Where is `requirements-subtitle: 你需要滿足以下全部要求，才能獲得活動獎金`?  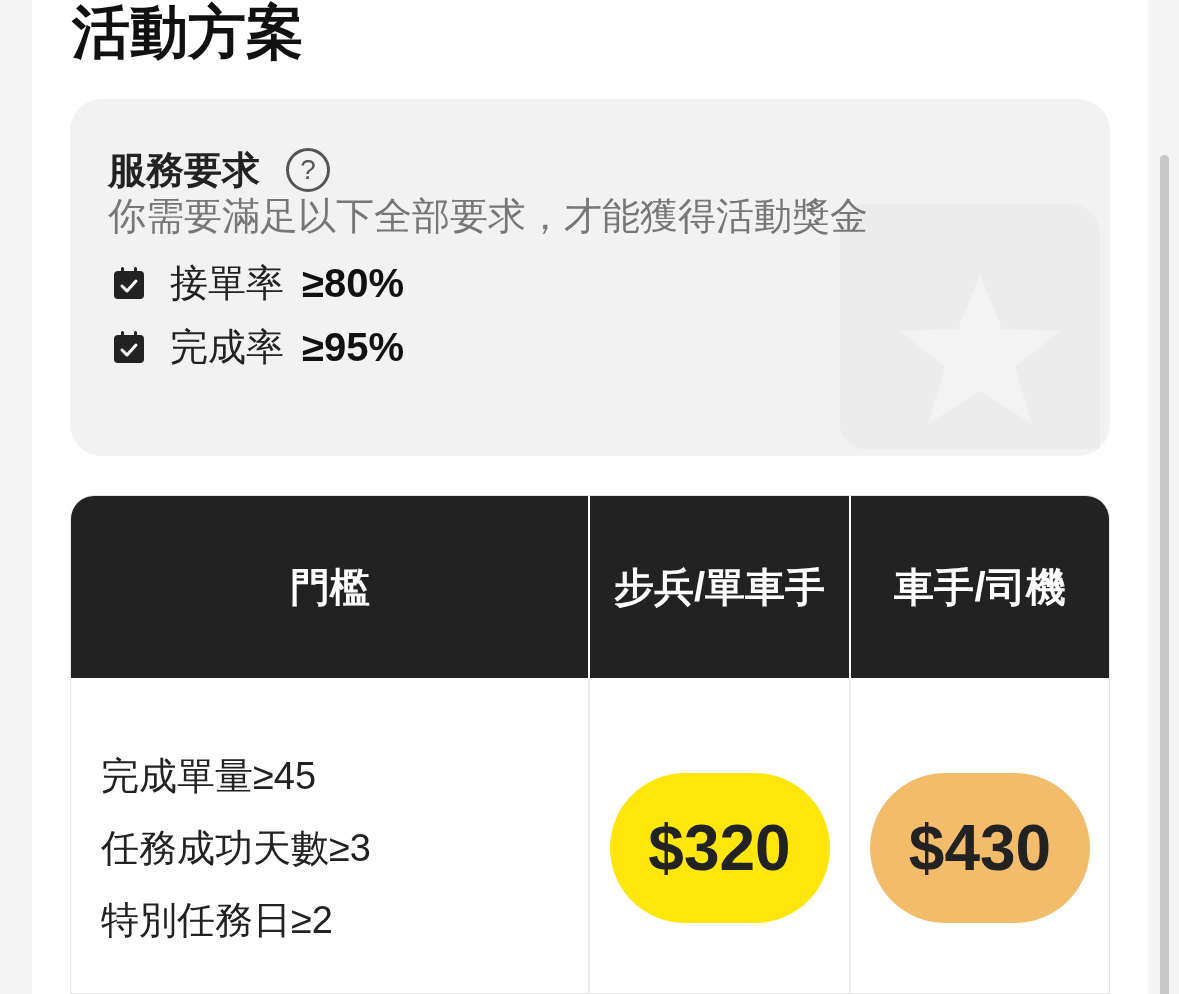 requirements-subtitle: 你需要滿足以下全部要求，才能獲得活動獎金 is located at coordinates (488, 216).